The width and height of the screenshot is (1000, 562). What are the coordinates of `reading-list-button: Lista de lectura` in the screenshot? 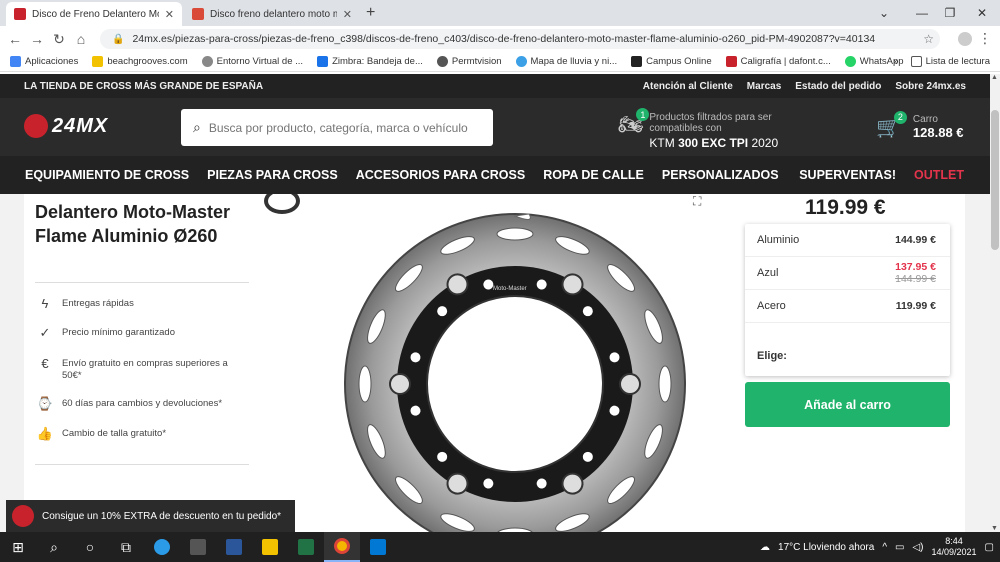 It's located at (950, 61).